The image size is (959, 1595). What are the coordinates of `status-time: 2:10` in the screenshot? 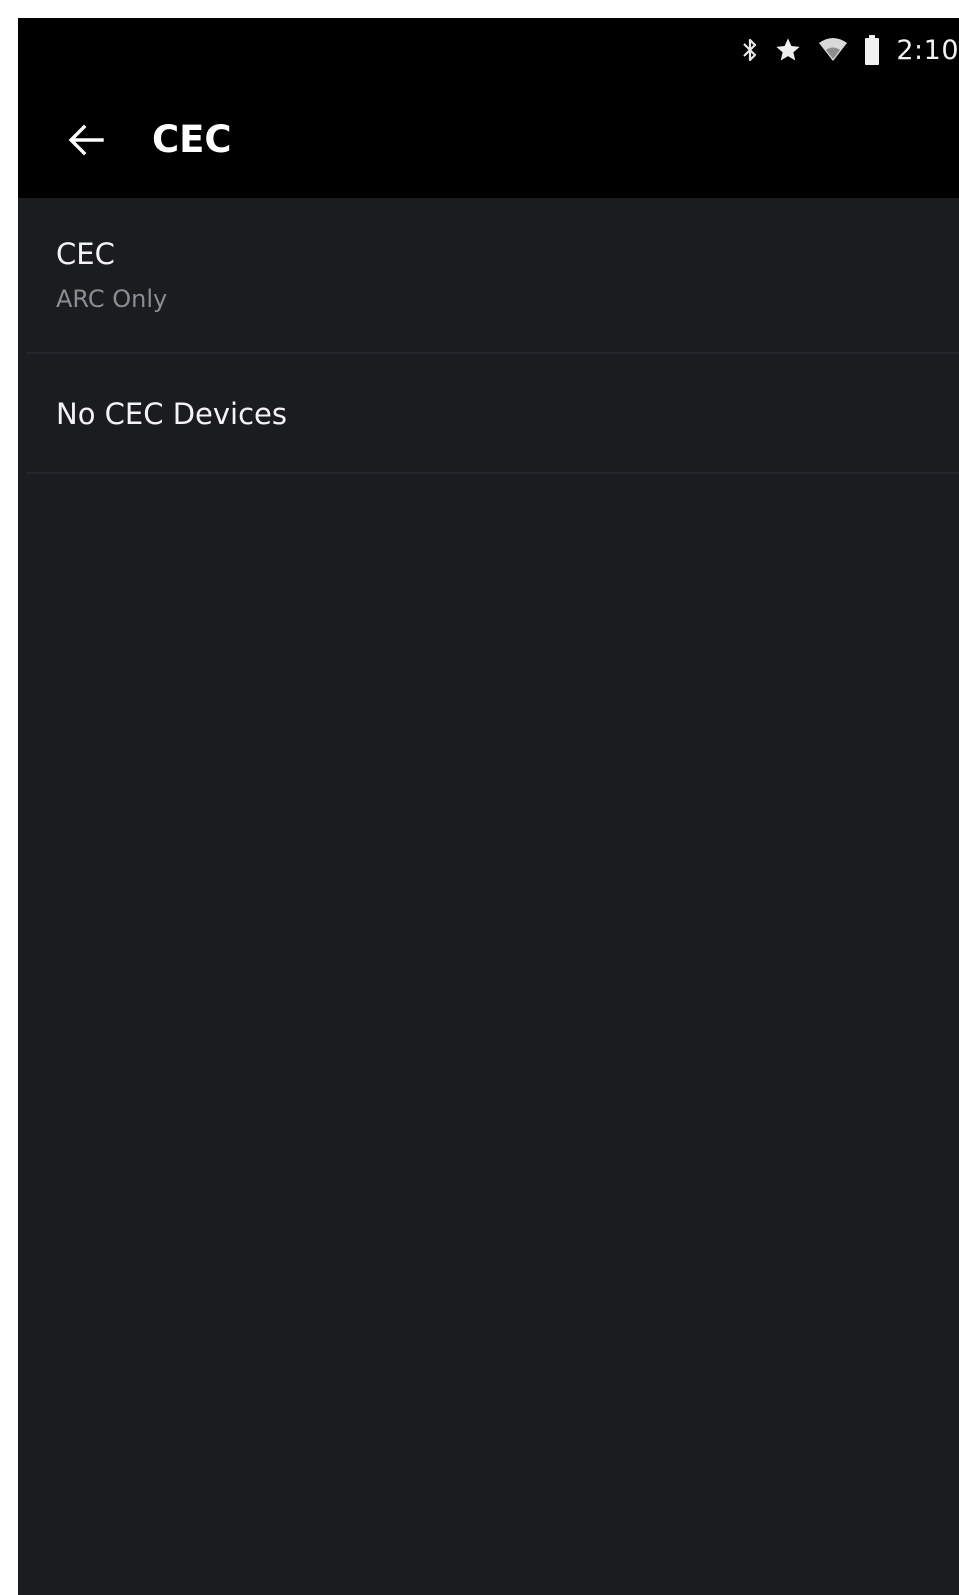 It's located at (927, 50).